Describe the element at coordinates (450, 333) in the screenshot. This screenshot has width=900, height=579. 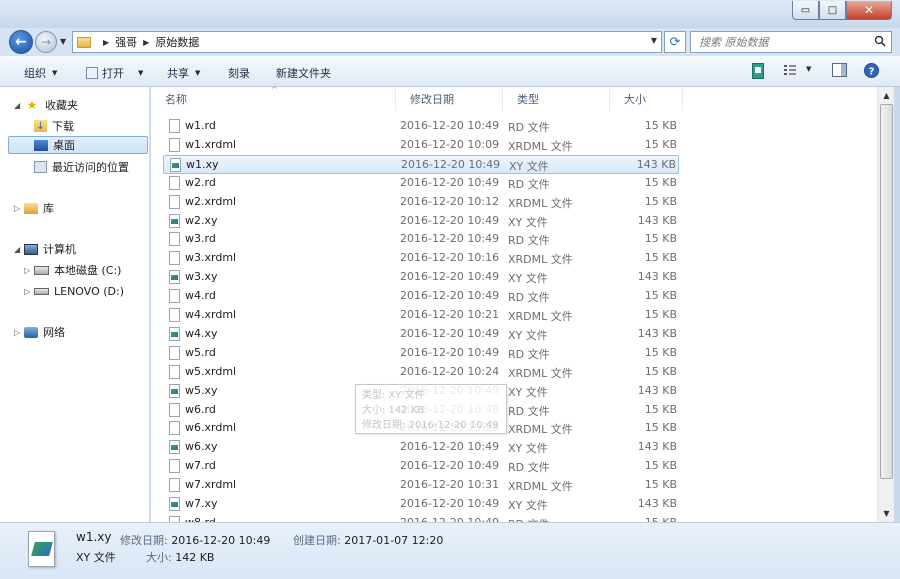
I see `file-date: 2016-12-20 10:49` at that location.